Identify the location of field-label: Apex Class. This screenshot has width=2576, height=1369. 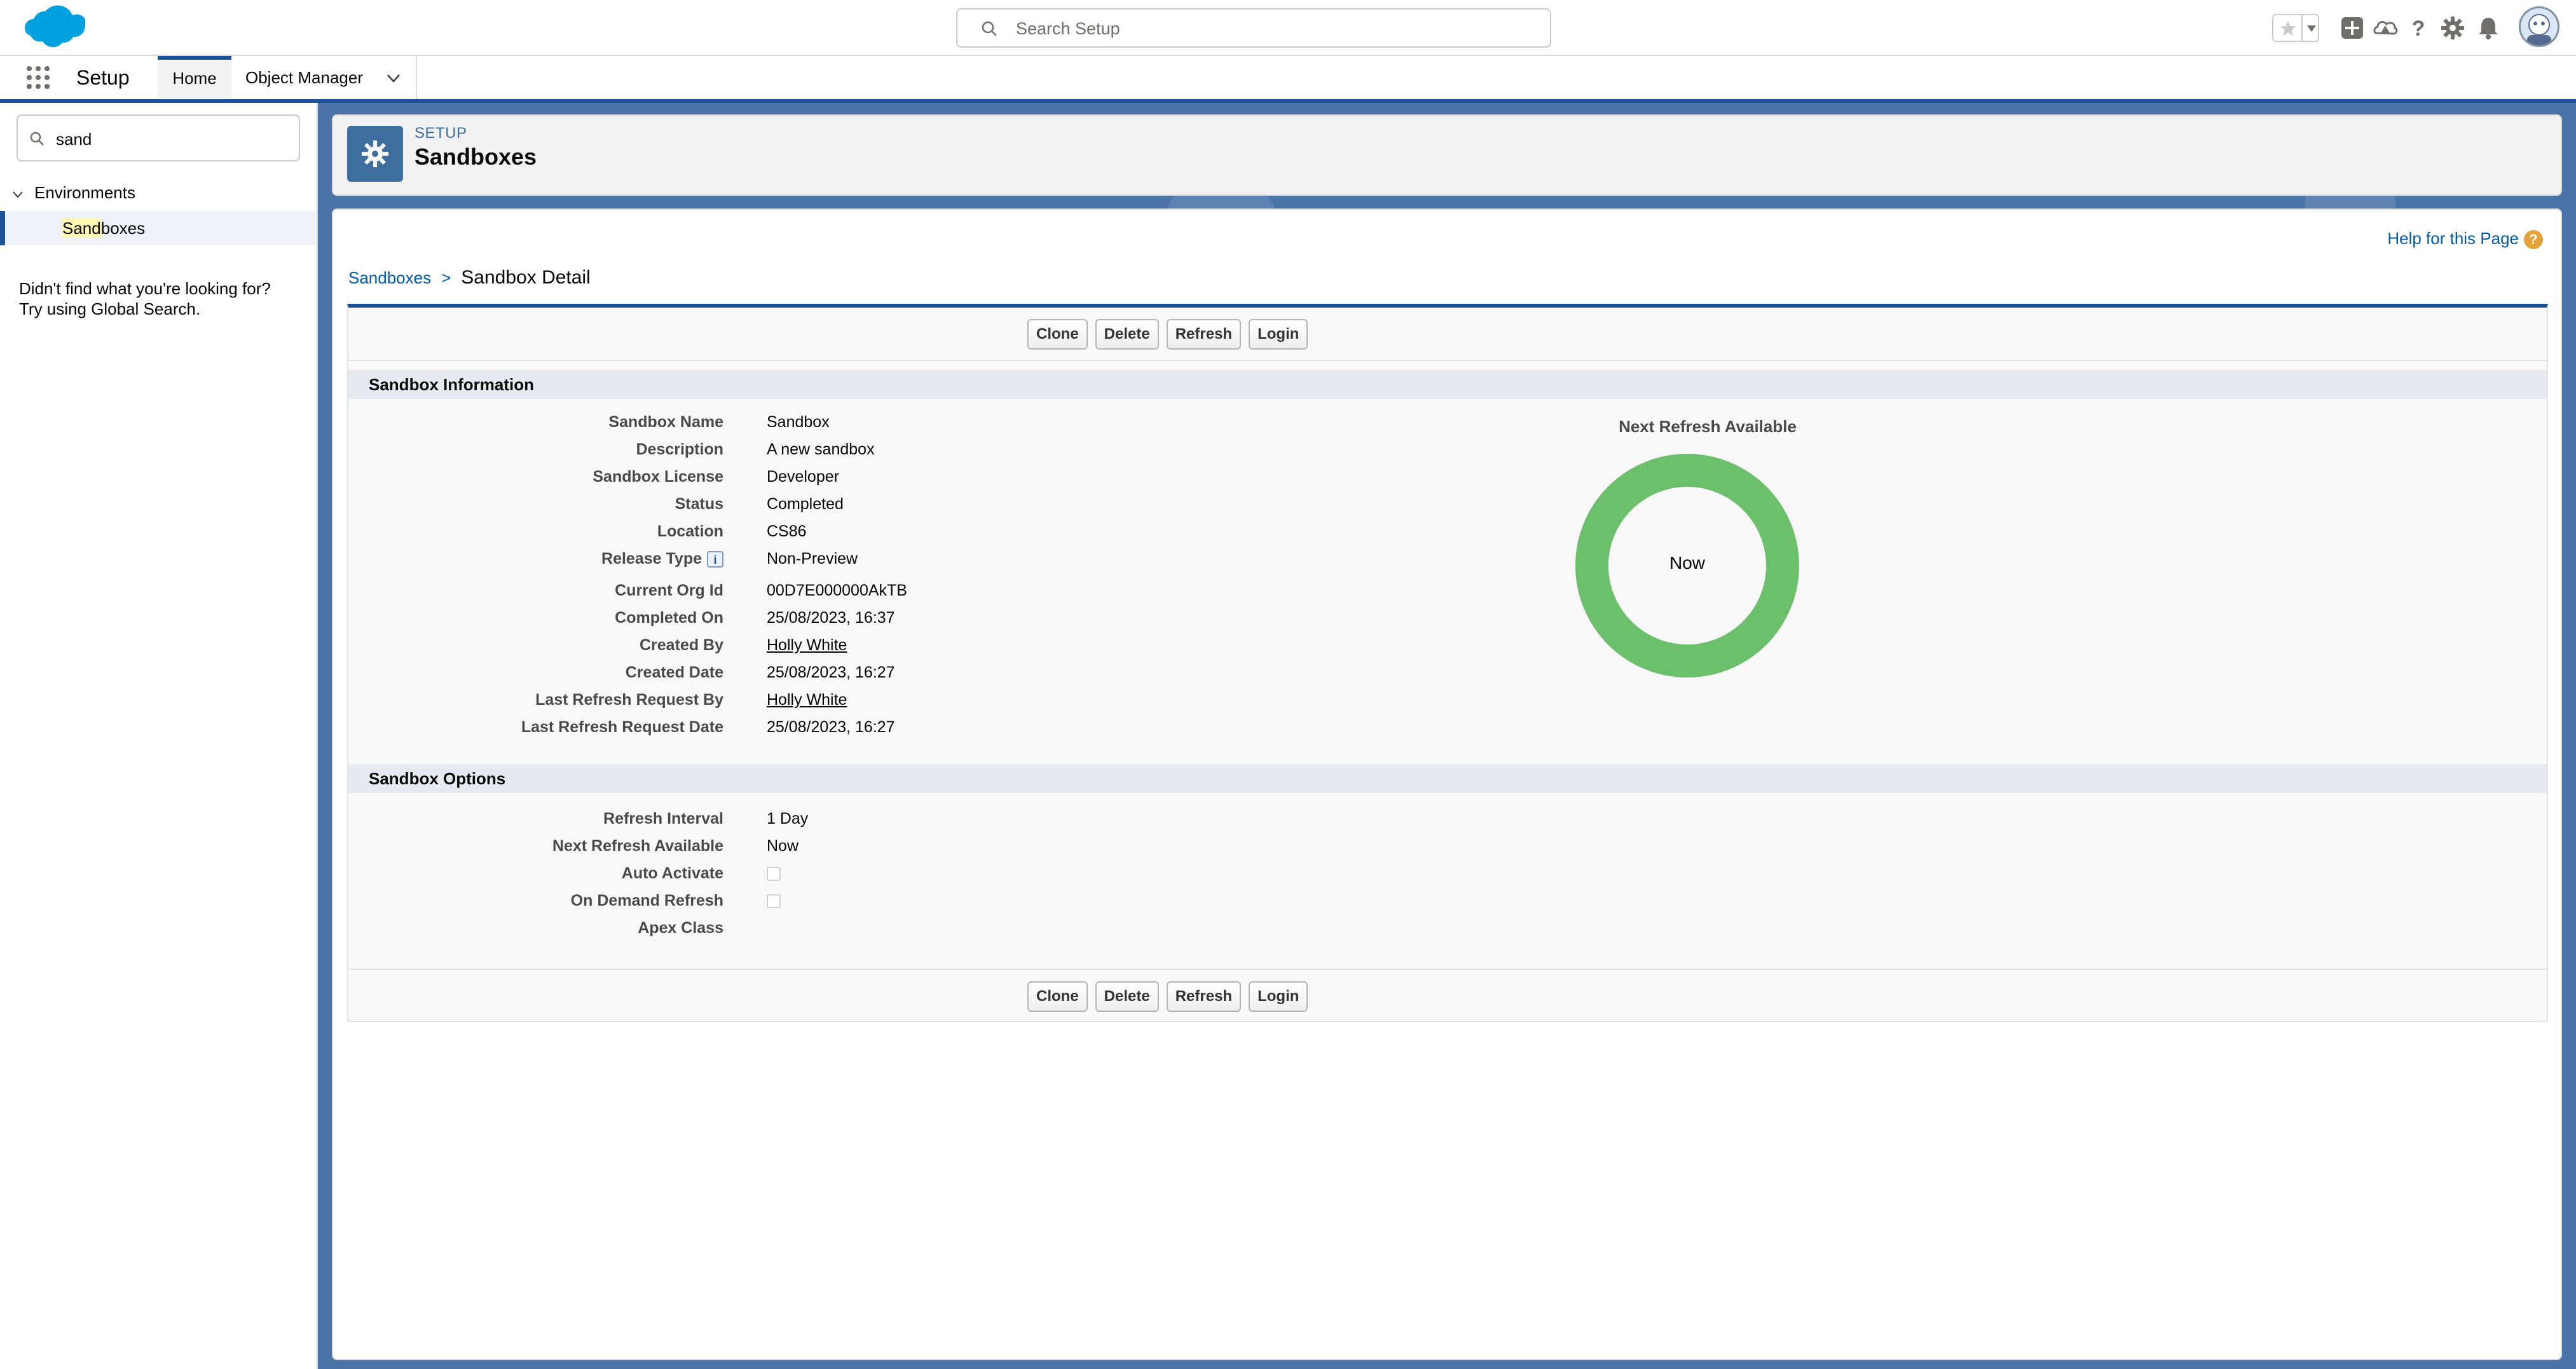
(681, 928).